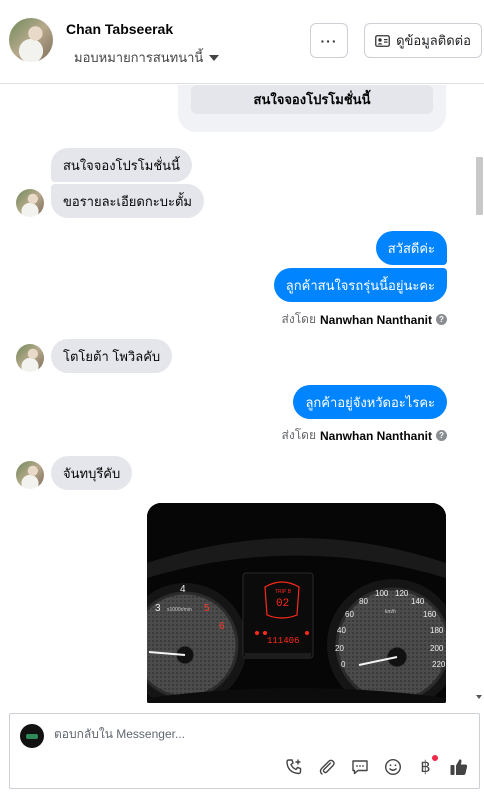 The width and height of the screenshot is (484, 795). I want to click on contact-avatar, so click(31, 40).